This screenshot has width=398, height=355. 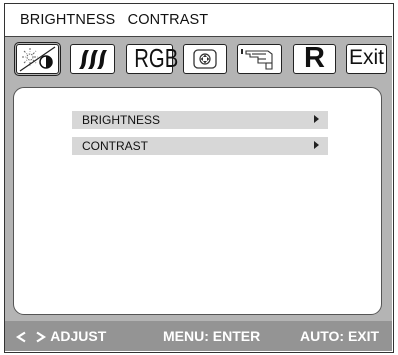 I want to click on tab-image, so click(x=92, y=59).